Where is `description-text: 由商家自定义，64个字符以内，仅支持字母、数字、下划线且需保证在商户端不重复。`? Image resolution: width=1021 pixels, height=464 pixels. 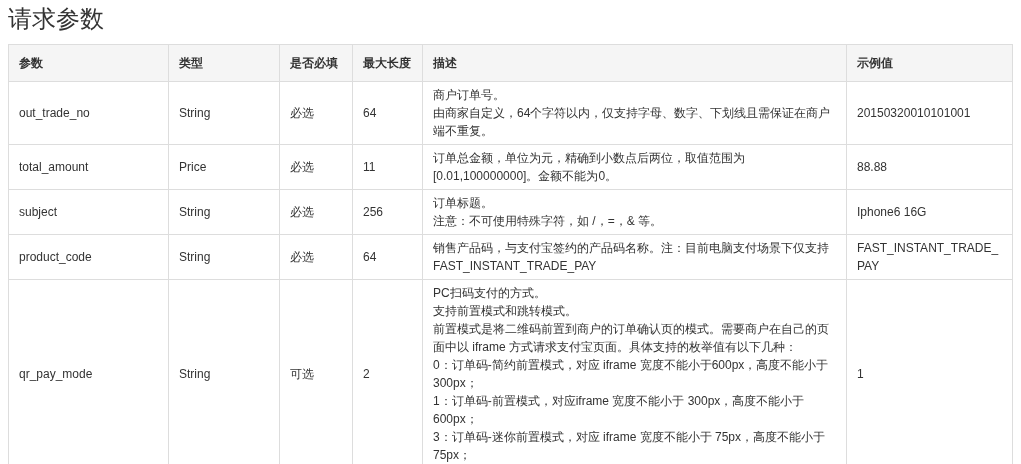 description-text: 由商家自定义，64个字符以内，仅支持字母、数字、下划线且需保证在商户端不重复。 is located at coordinates (632, 122).